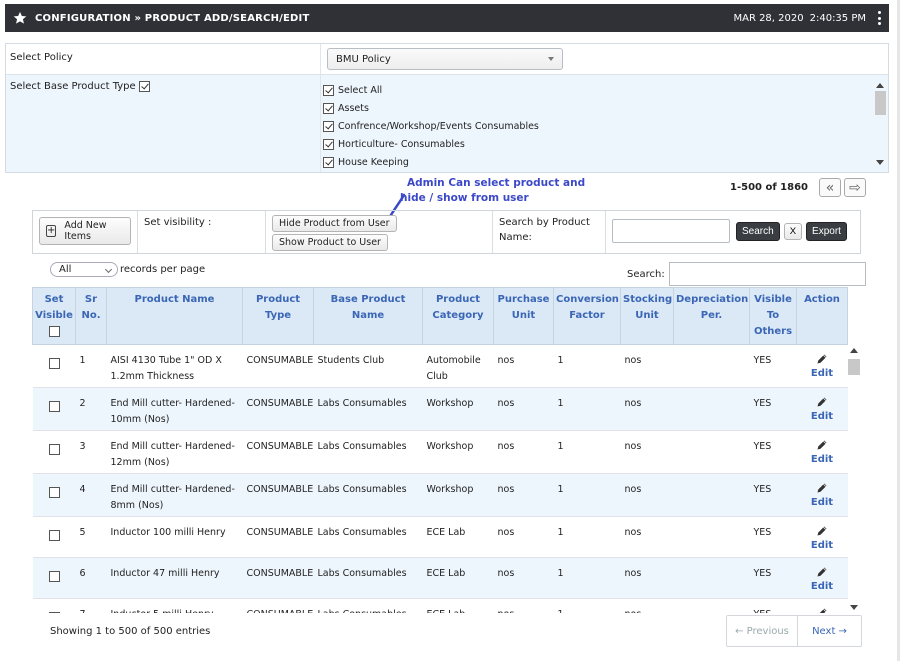 This screenshot has width=900, height=661. What do you see at coordinates (174, 316) in the screenshot?
I see `col-product-name: Product Name` at bounding box center [174, 316].